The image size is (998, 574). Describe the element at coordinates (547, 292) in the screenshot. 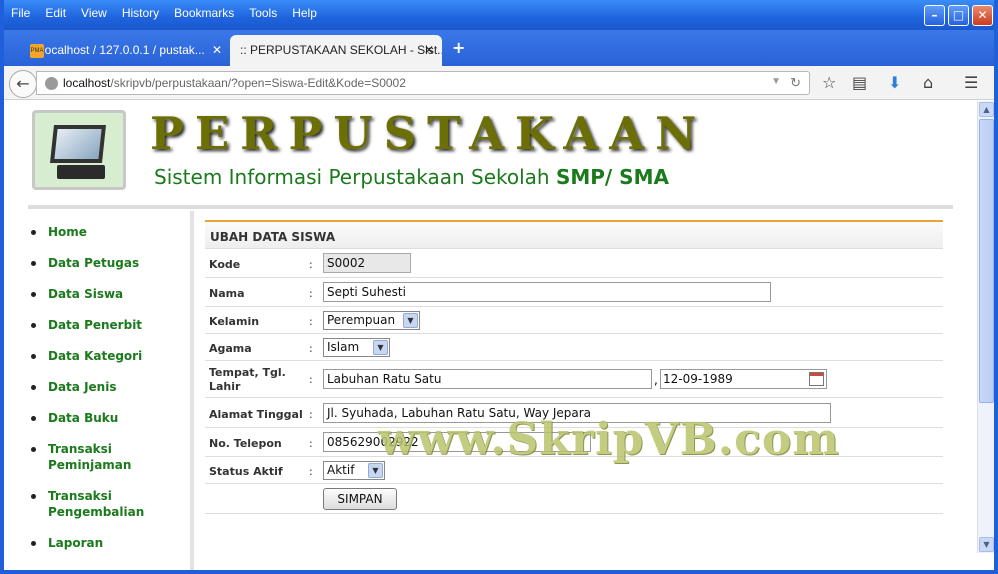

I see `nama-field: Septi Suhesti` at that location.